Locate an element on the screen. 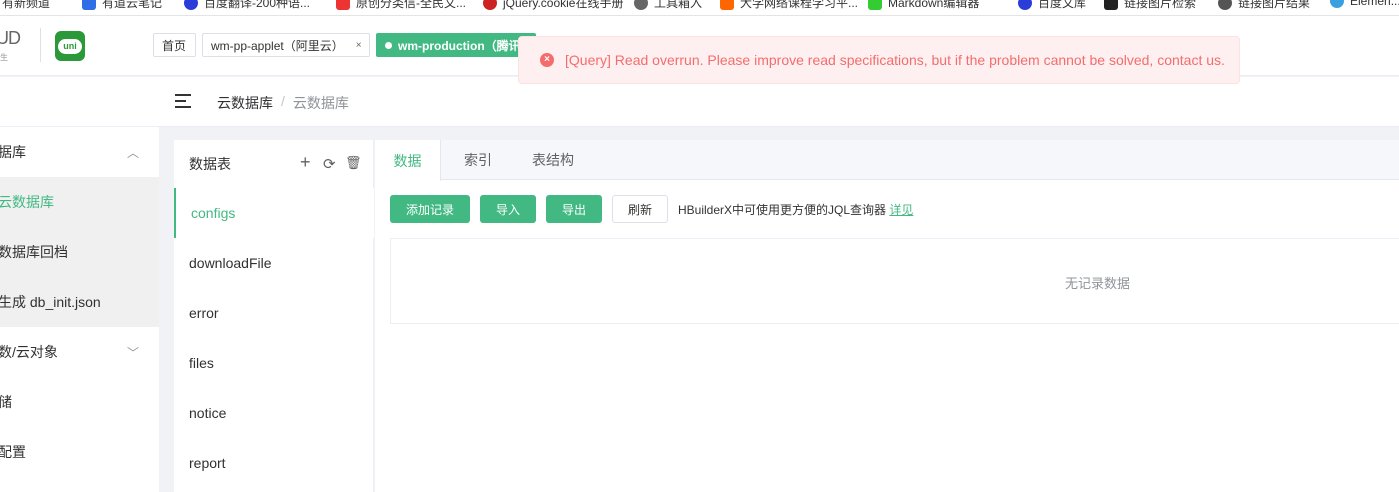 This screenshot has height=492, width=1399. tab-index: 索引 is located at coordinates (478, 160).